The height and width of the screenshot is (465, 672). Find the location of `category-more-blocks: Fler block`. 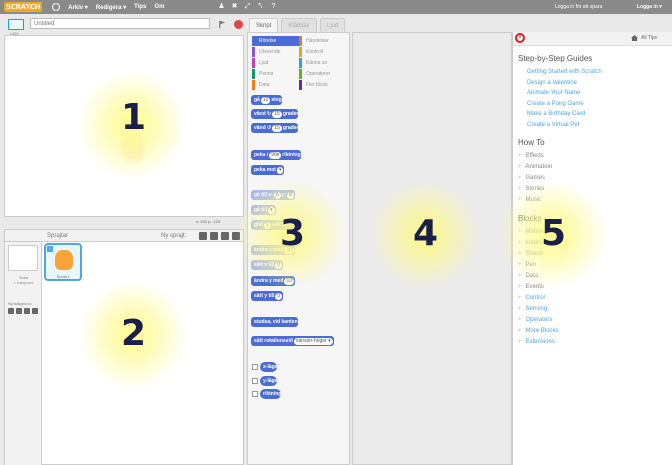

category-more-blocks: Fler block is located at coordinates (322, 85).